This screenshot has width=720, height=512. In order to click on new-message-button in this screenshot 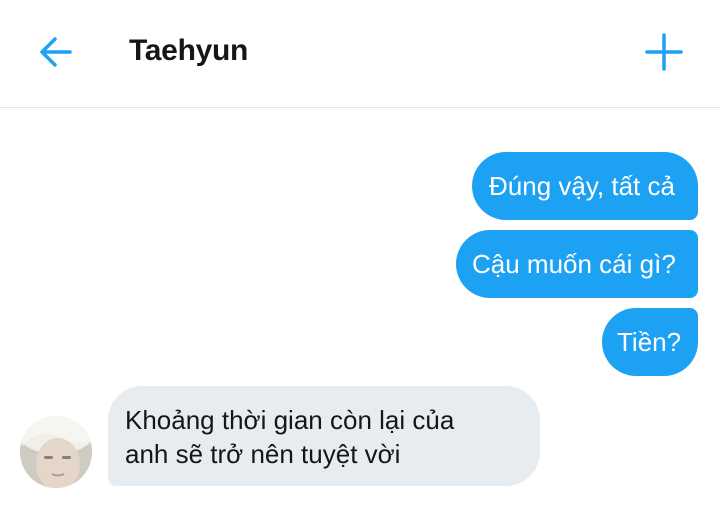, I will do `click(664, 52)`.